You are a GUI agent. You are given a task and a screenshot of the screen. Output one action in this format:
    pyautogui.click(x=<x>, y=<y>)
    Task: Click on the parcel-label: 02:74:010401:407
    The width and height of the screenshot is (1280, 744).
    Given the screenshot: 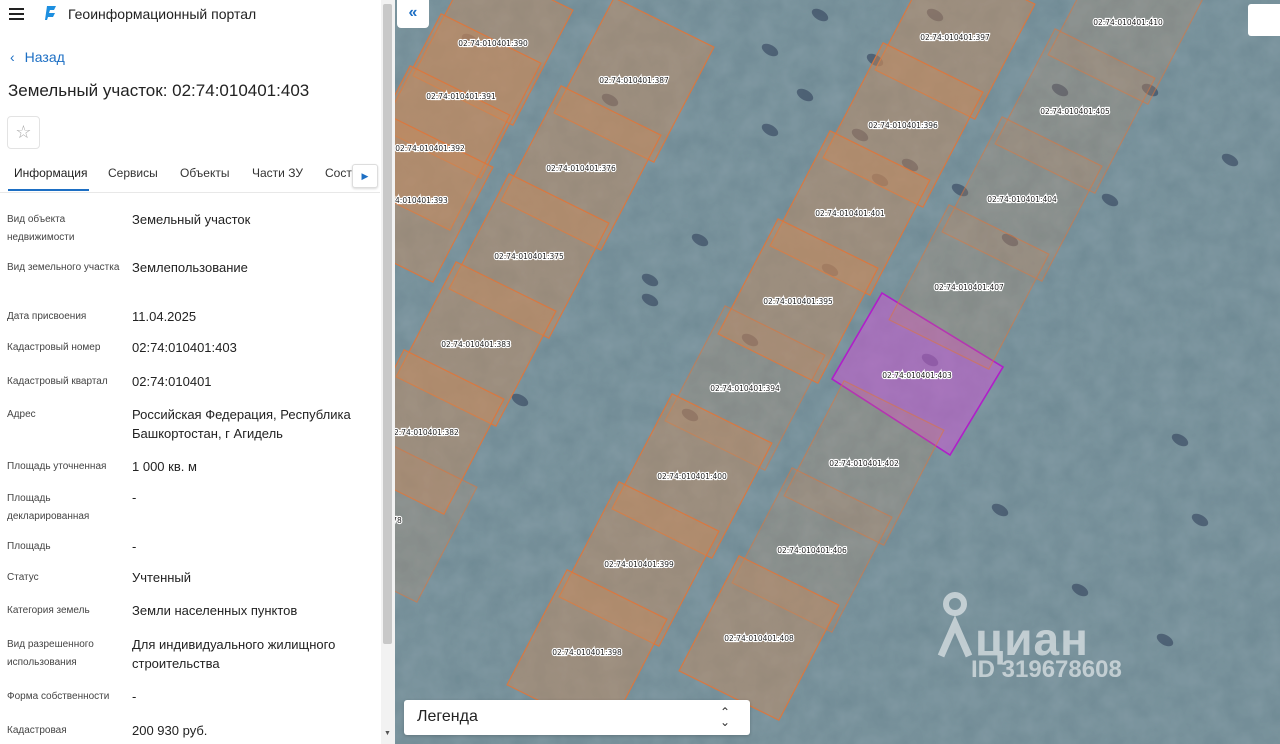 What is the action you would take?
    pyautogui.click(x=969, y=287)
    